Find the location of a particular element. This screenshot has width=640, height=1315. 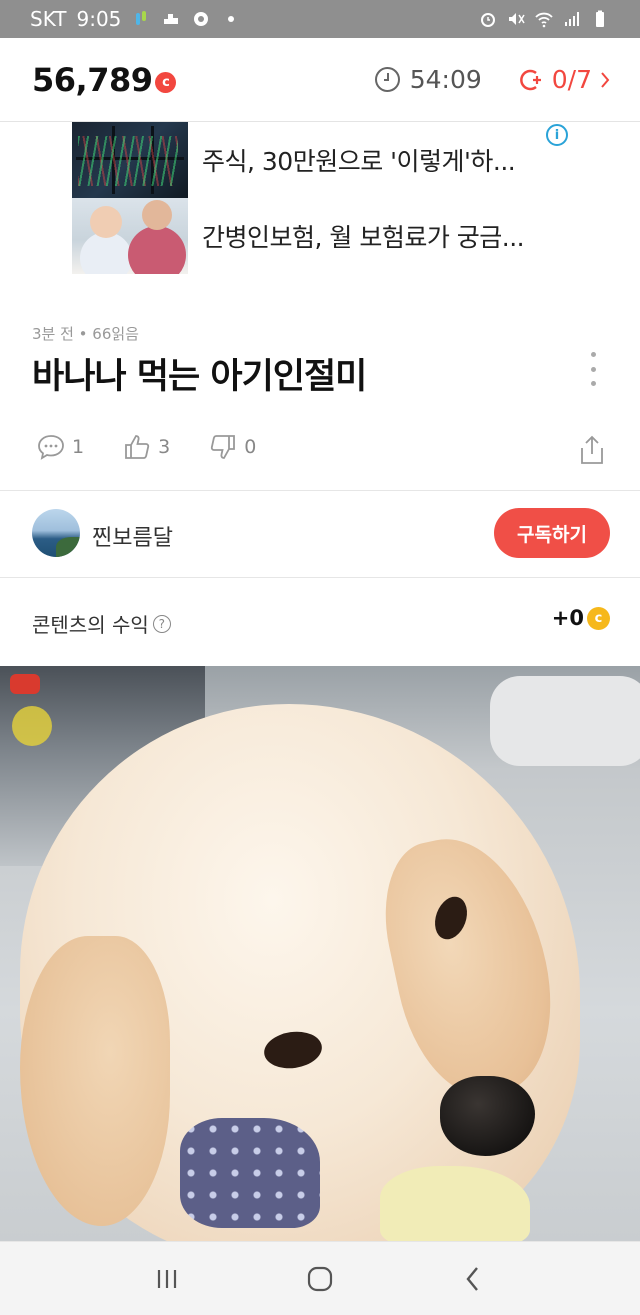

carrier-label: SKT is located at coordinates (48, 19).